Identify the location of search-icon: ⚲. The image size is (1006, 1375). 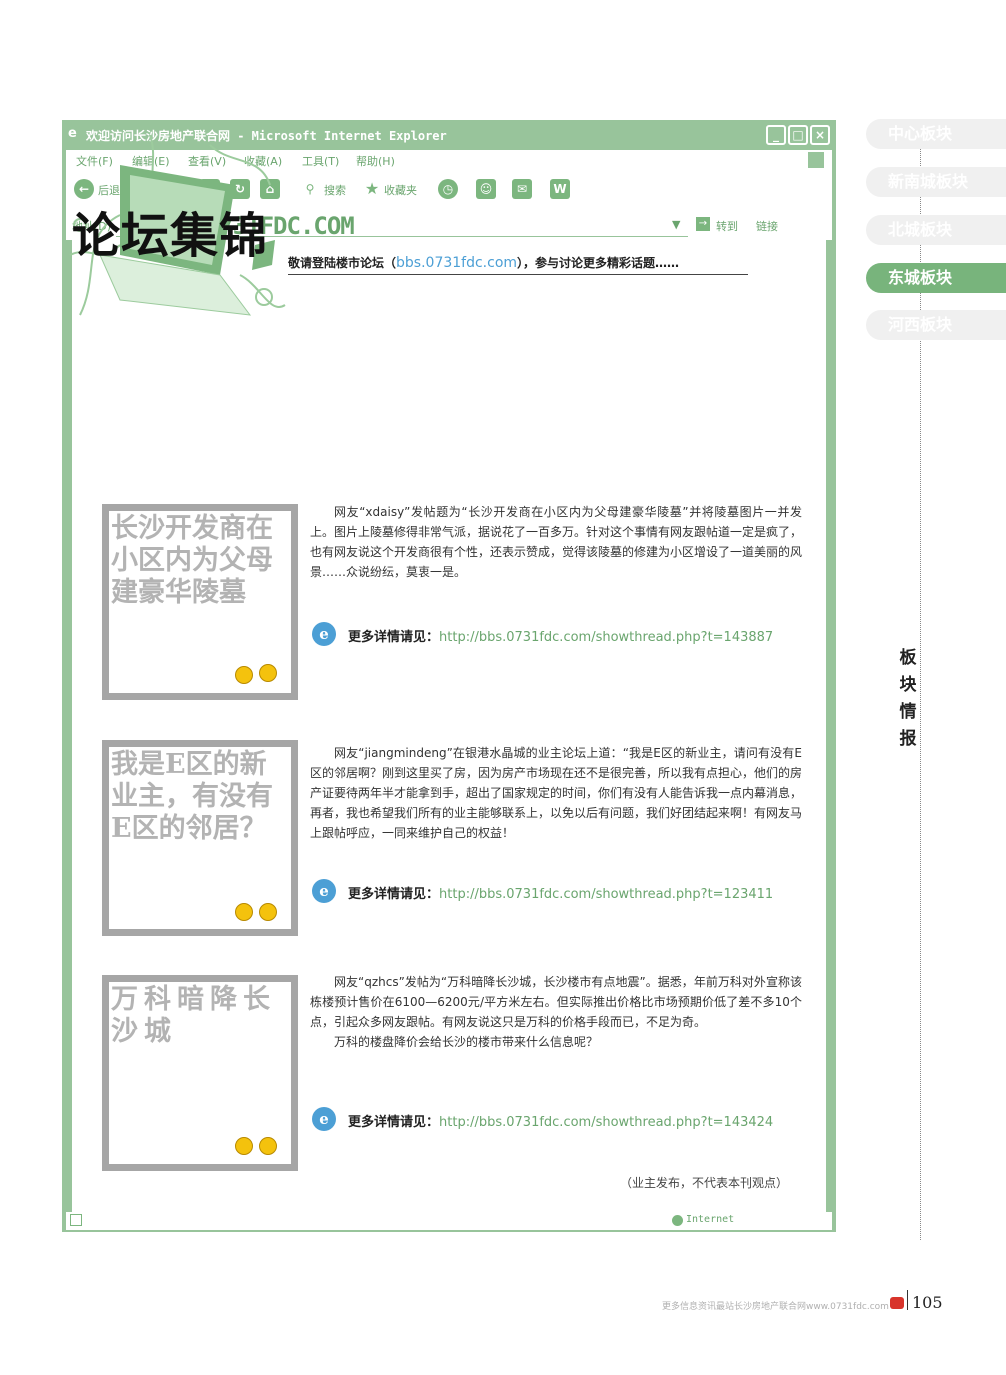
(310, 189).